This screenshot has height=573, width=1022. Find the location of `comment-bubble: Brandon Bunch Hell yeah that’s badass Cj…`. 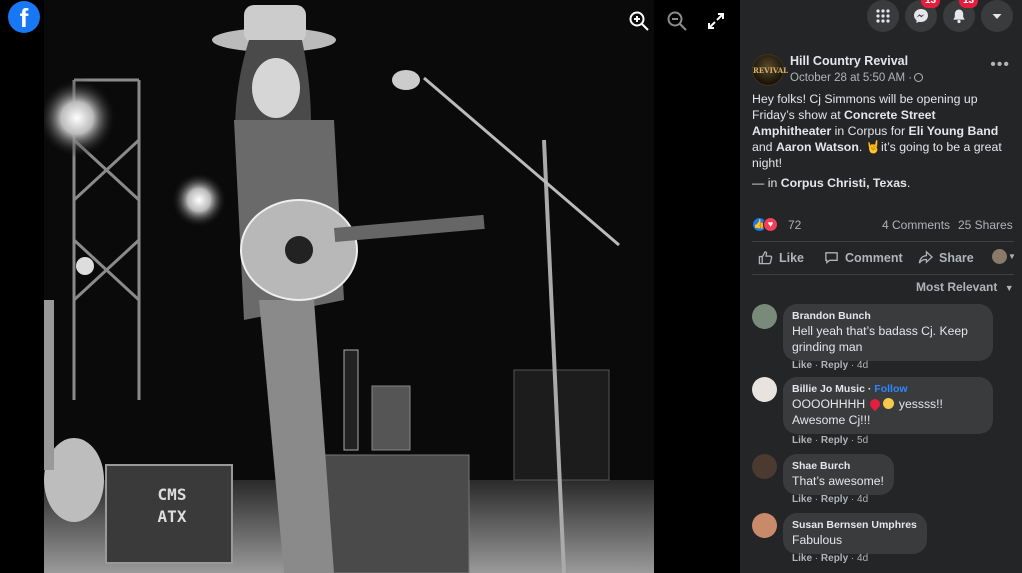

comment-bubble: Brandon Bunch Hell yeah that’s badass Cj… is located at coordinates (888, 332).